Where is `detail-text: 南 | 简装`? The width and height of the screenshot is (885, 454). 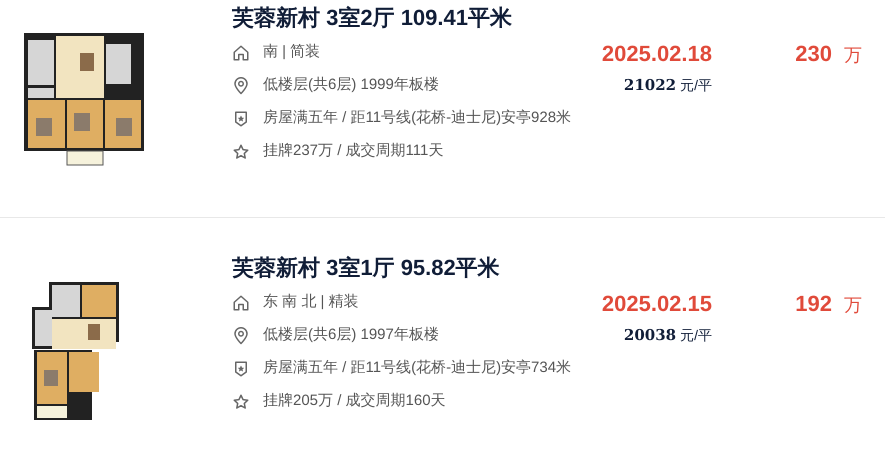 detail-text: 南 | 简装 is located at coordinates (291, 52).